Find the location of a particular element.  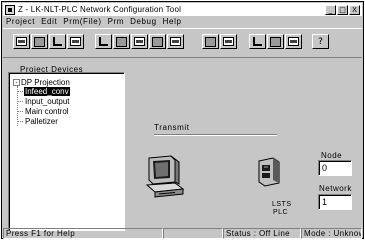

tree-item-main-control: Main control is located at coordinates (43, 111).